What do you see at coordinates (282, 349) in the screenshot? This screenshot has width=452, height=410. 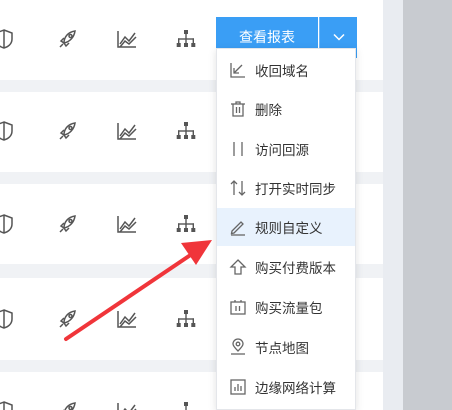 I see `menu-item-label: 节点地图` at bounding box center [282, 349].